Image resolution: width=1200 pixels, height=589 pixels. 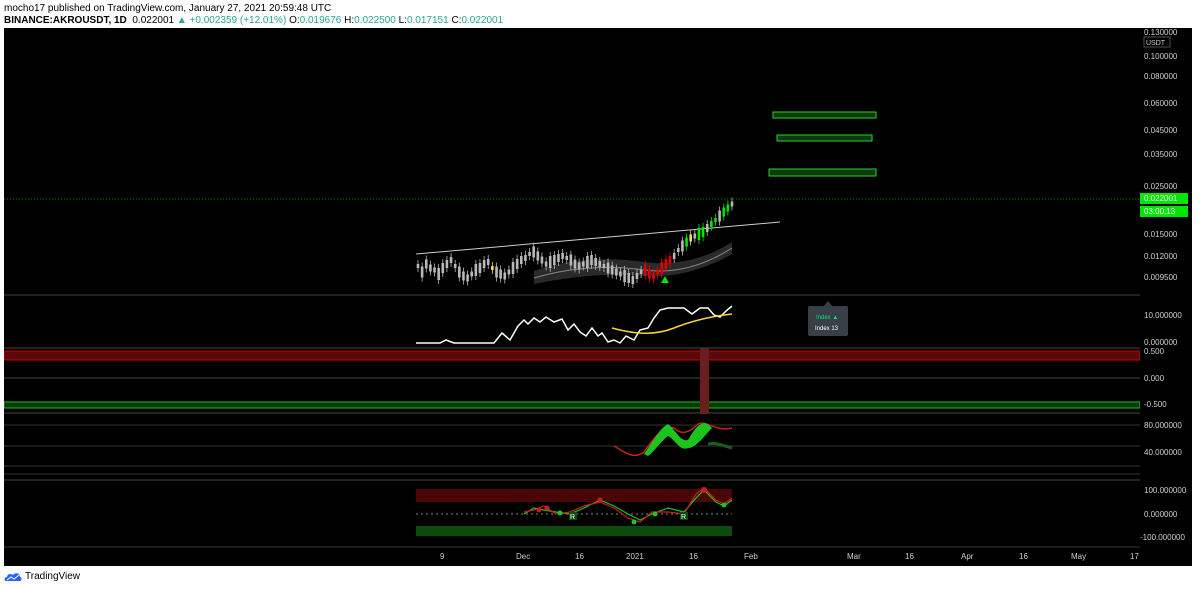 What do you see at coordinates (572, 355) in the screenshot?
I see `osc-upper-band` at bounding box center [572, 355].